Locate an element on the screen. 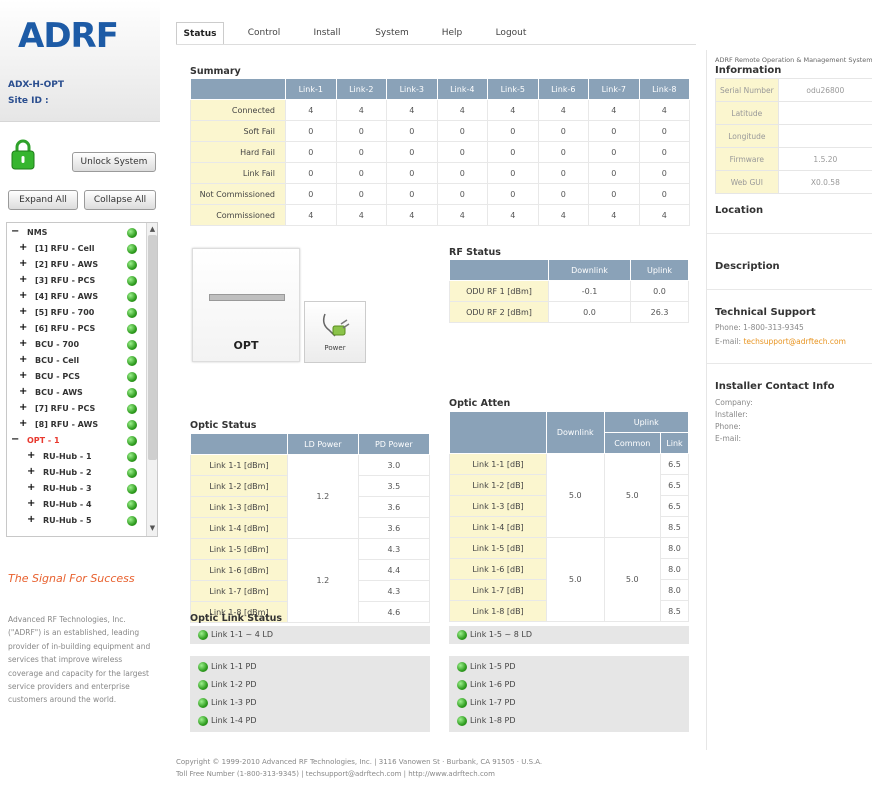 This screenshot has width=872, height=789. scrollbar-thumb is located at coordinates (152, 347).